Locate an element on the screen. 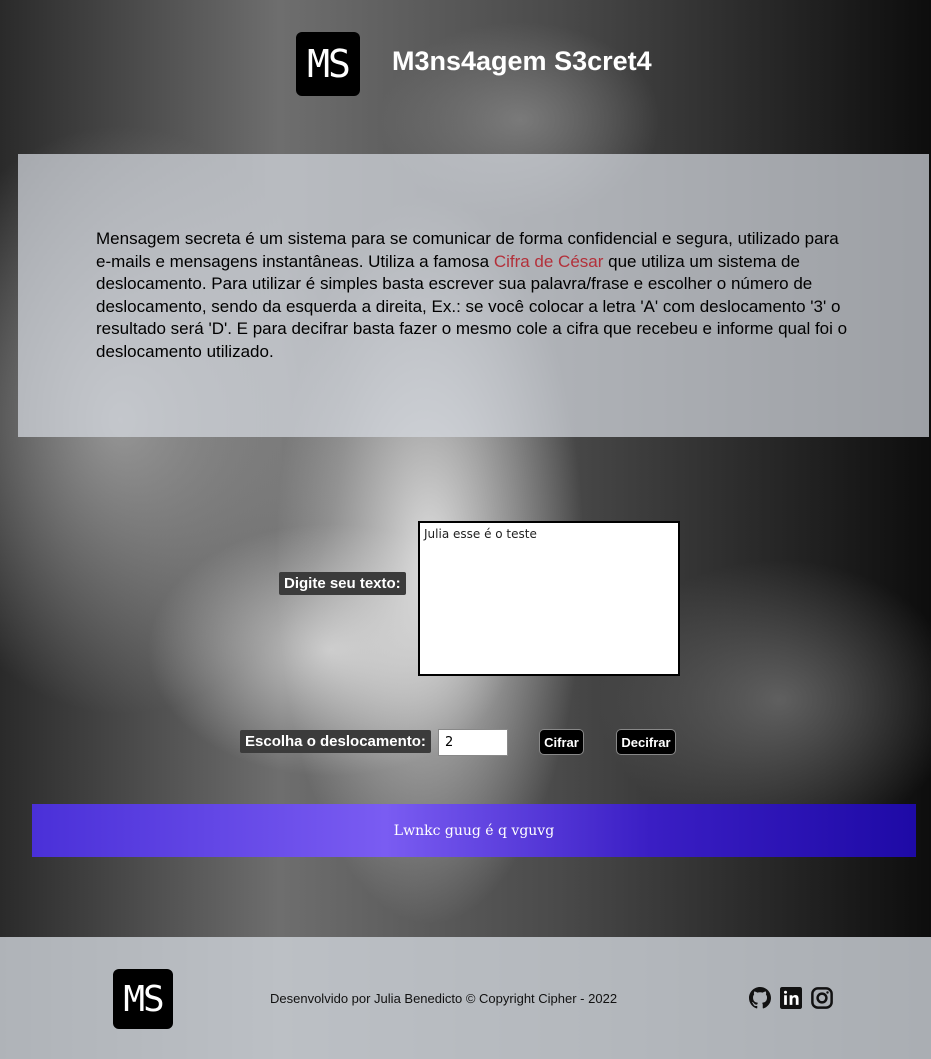  shift-label: Escolha o deslocamento: is located at coordinates (335, 741).